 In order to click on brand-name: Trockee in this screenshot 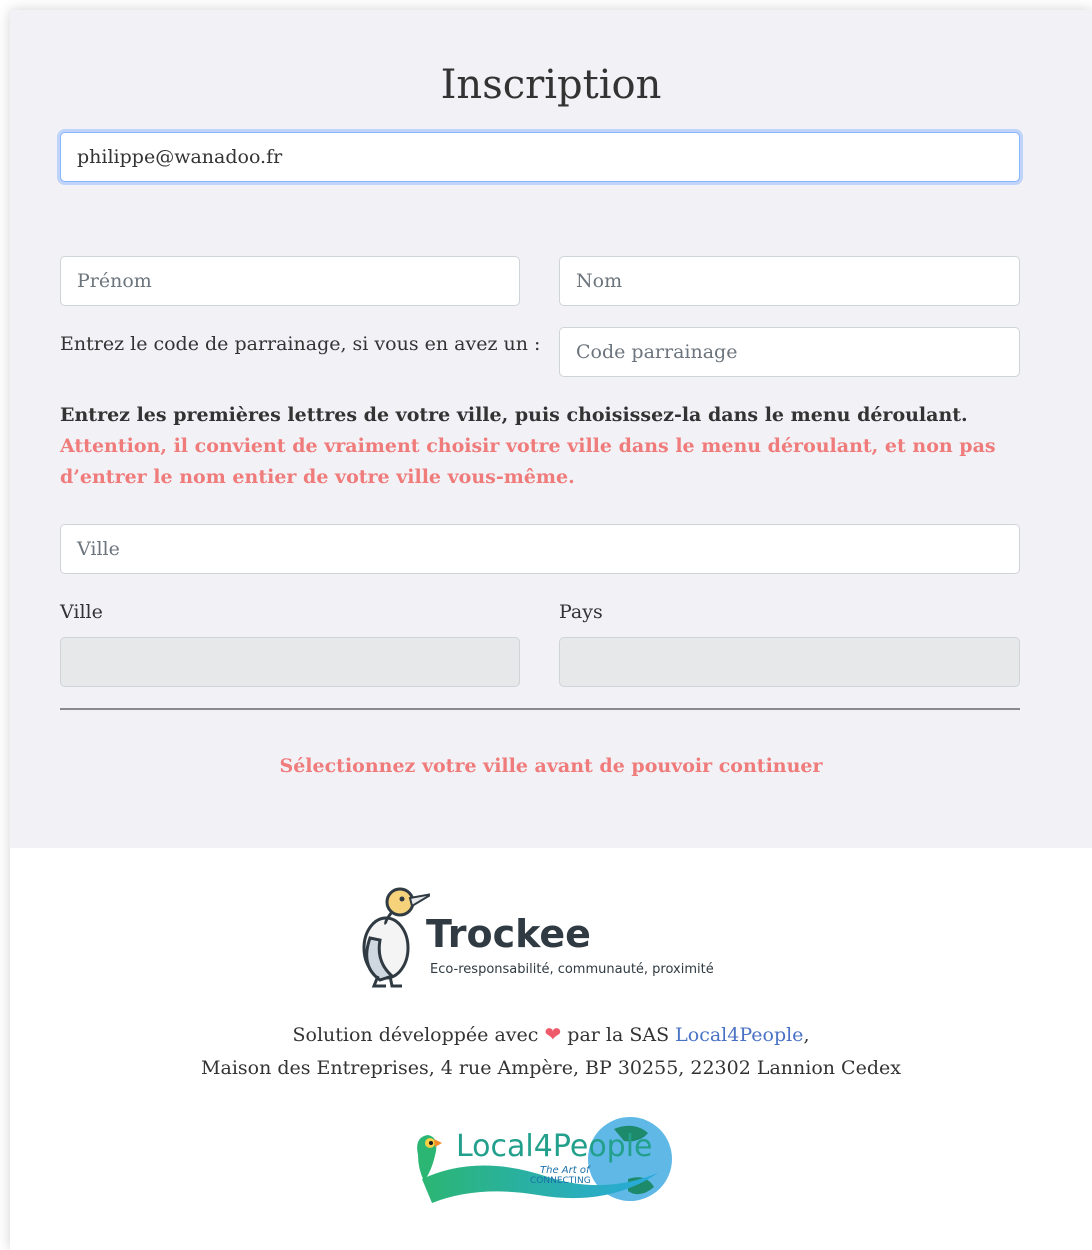, I will do `click(508, 934)`.